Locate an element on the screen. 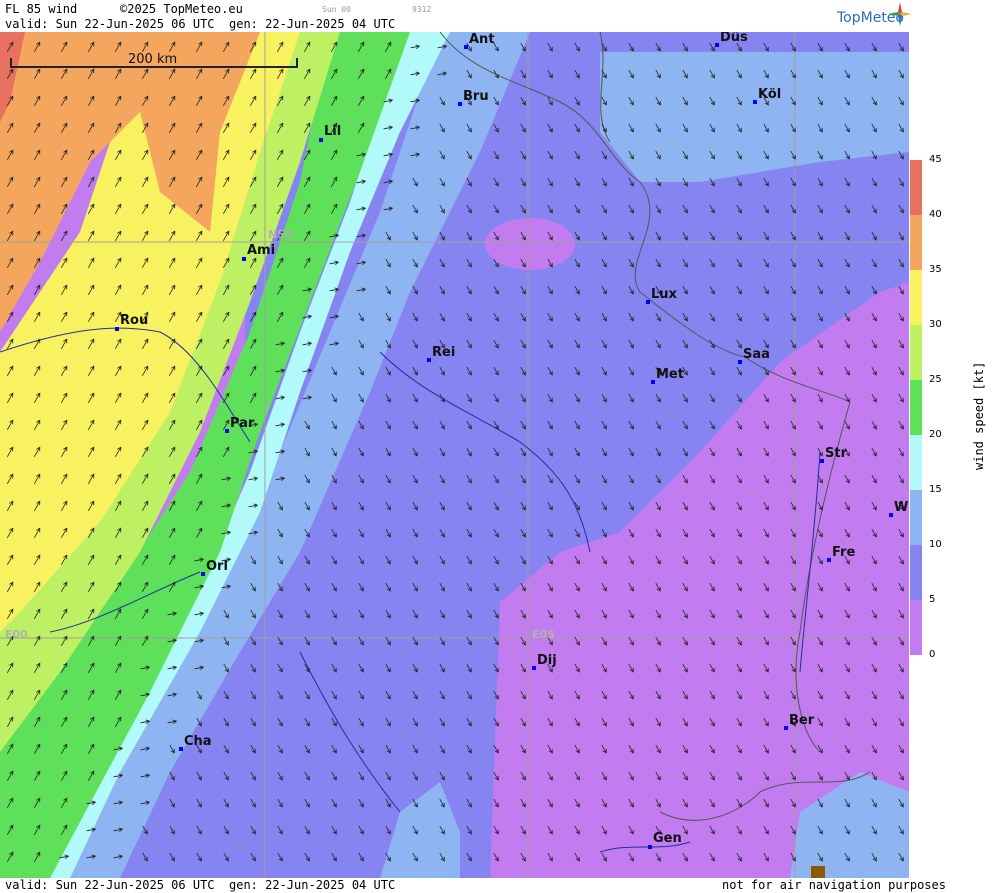 The image size is (1000, 893). city-label: Dij is located at coordinates (547, 660).